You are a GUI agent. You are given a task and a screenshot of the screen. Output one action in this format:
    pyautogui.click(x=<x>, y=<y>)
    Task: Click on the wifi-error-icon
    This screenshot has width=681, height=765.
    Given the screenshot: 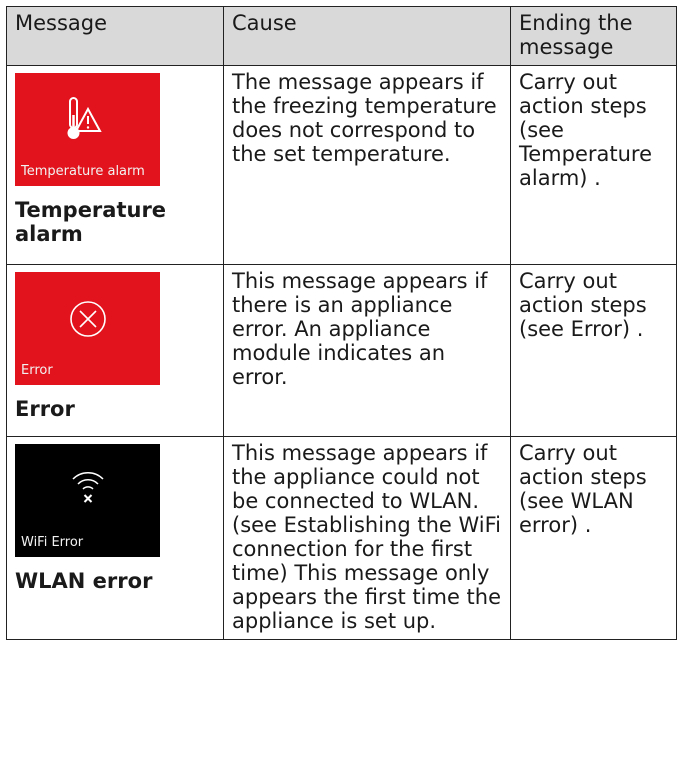 What is the action you would take?
    pyautogui.click(x=88, y=487)
    